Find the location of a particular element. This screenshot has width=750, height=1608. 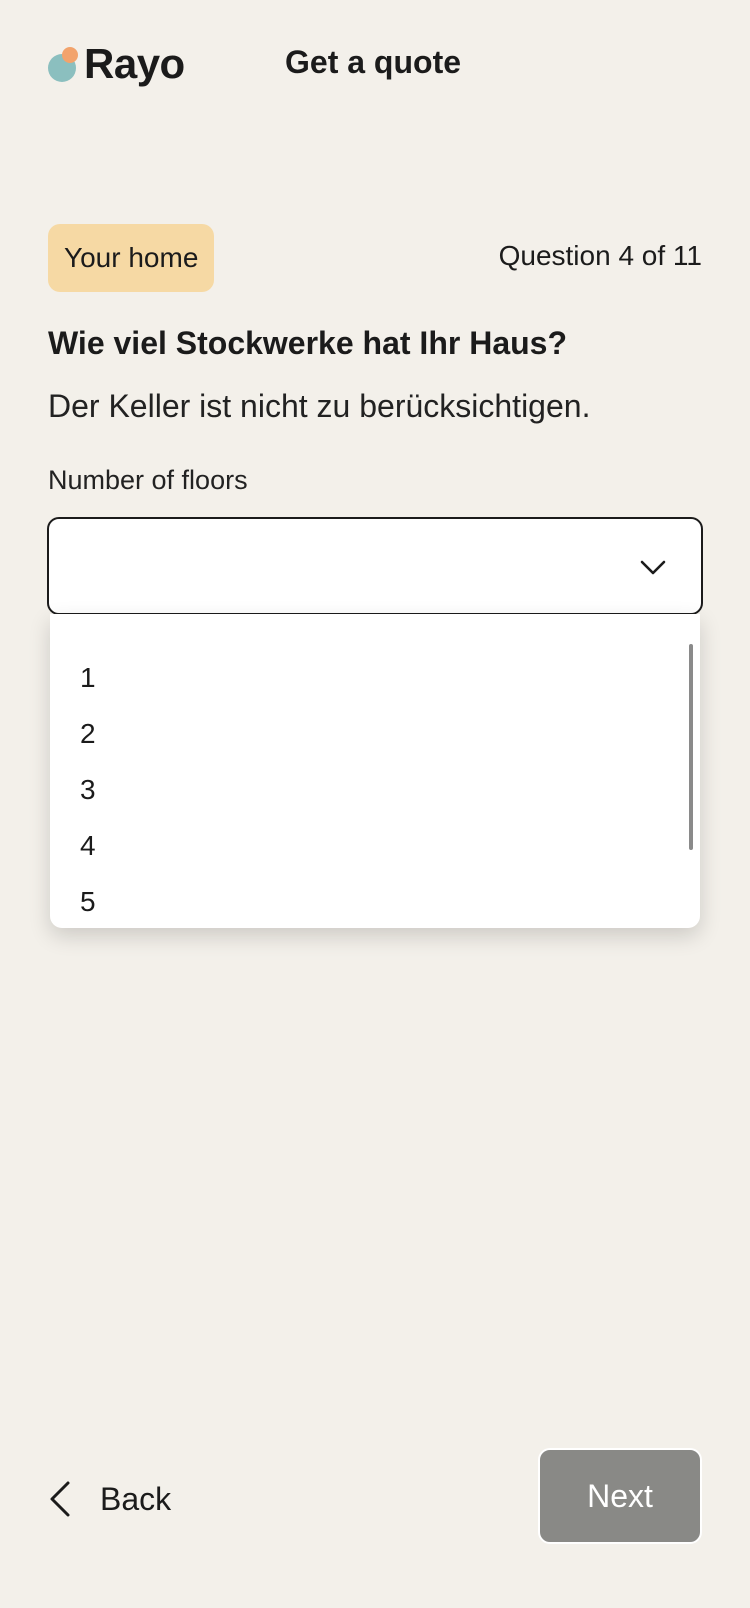

header: Rayo Get a quote is located at coordinates (375, 65).